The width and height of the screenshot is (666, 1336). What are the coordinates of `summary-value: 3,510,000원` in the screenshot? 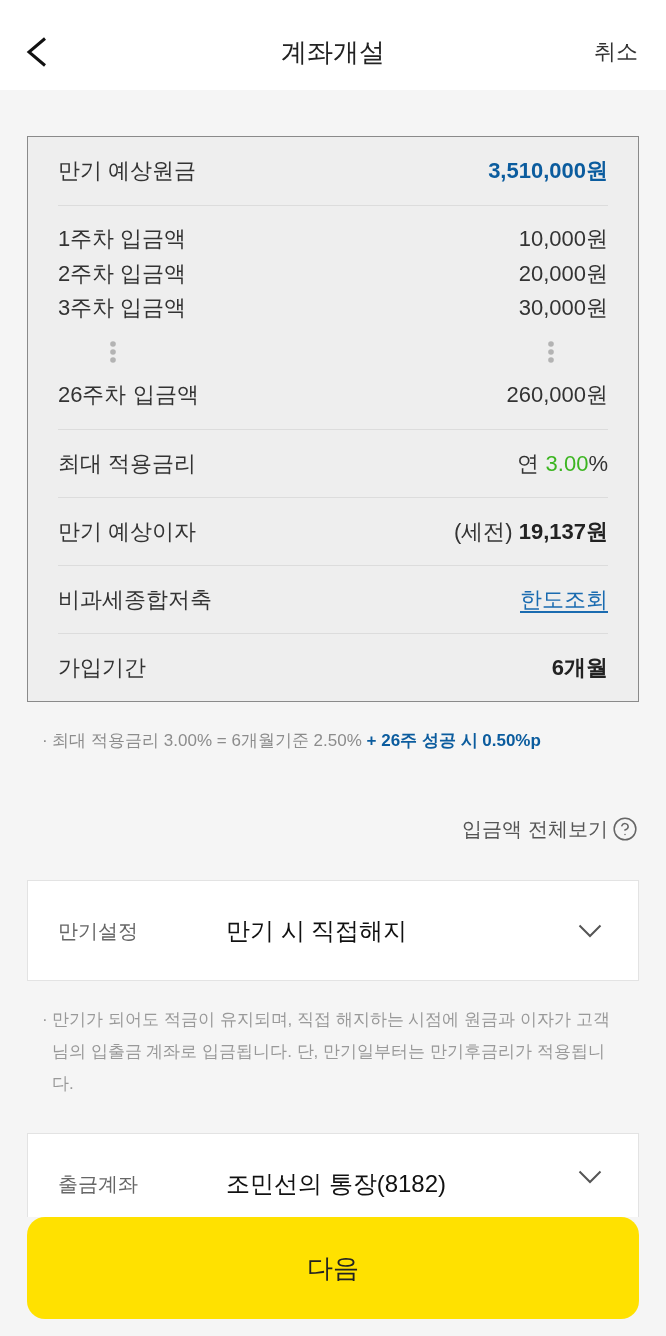 It's located at (548, 171).